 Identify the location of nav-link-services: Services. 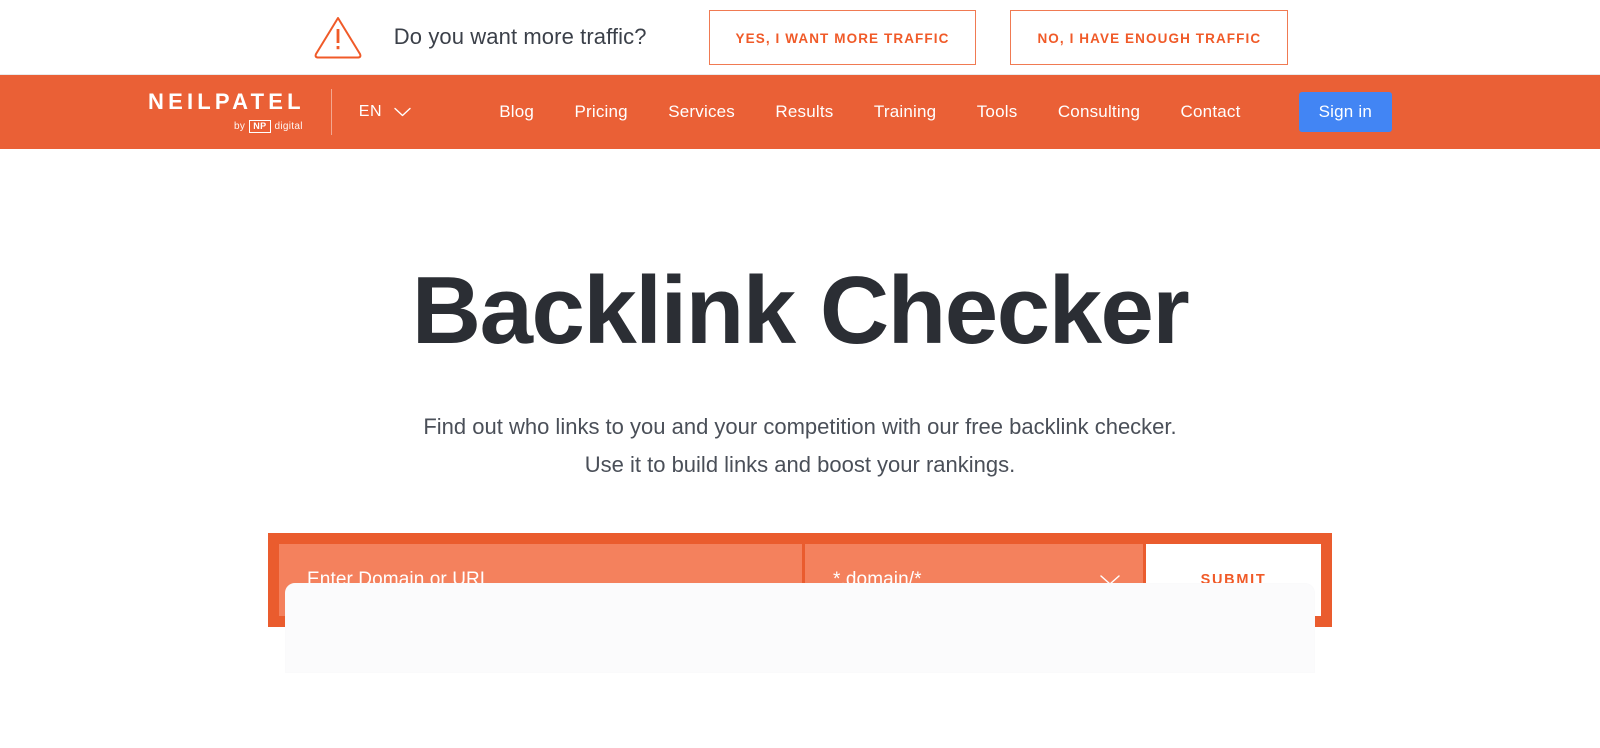
(701, 112).